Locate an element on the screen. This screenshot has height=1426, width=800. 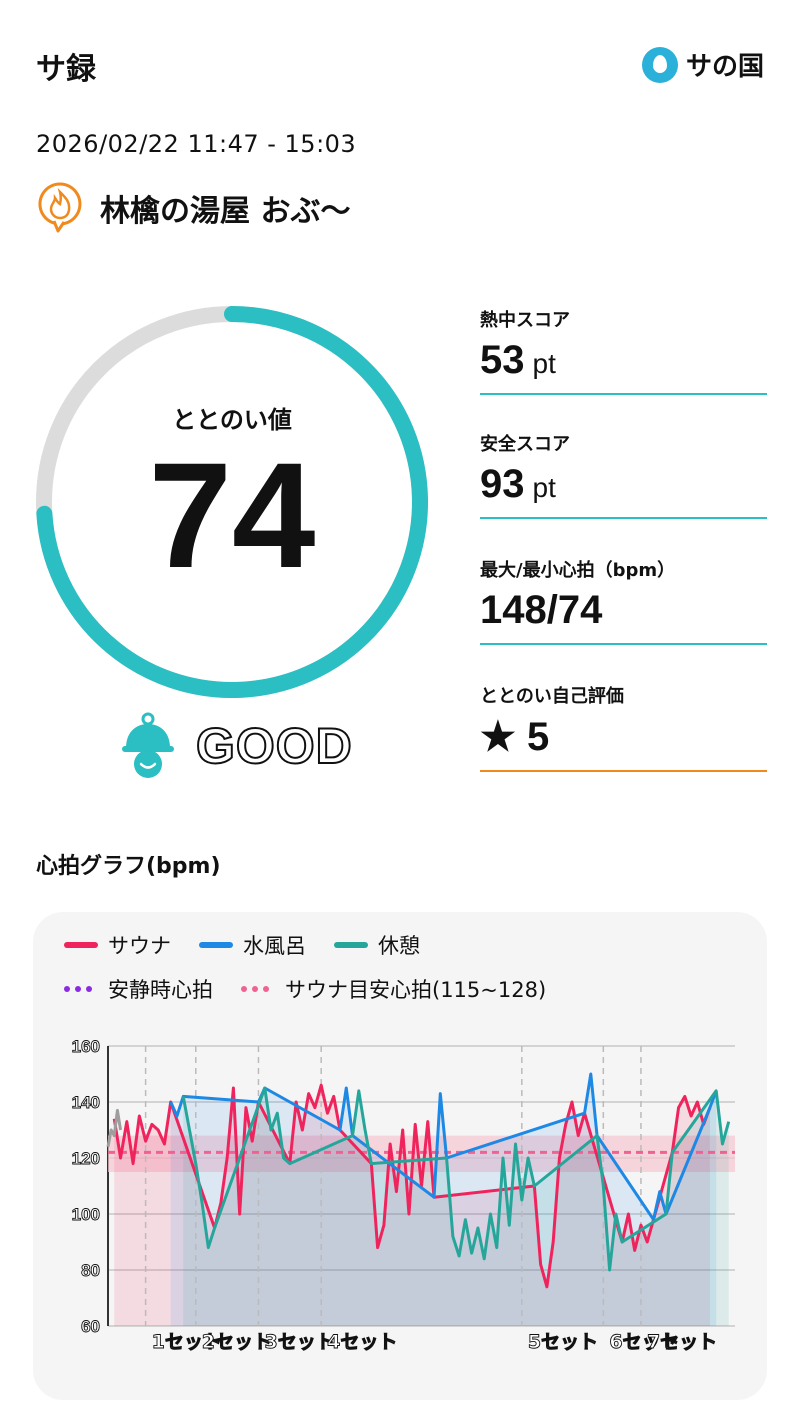
metric-label: 安全スコア is located at coordinates (525, 444).